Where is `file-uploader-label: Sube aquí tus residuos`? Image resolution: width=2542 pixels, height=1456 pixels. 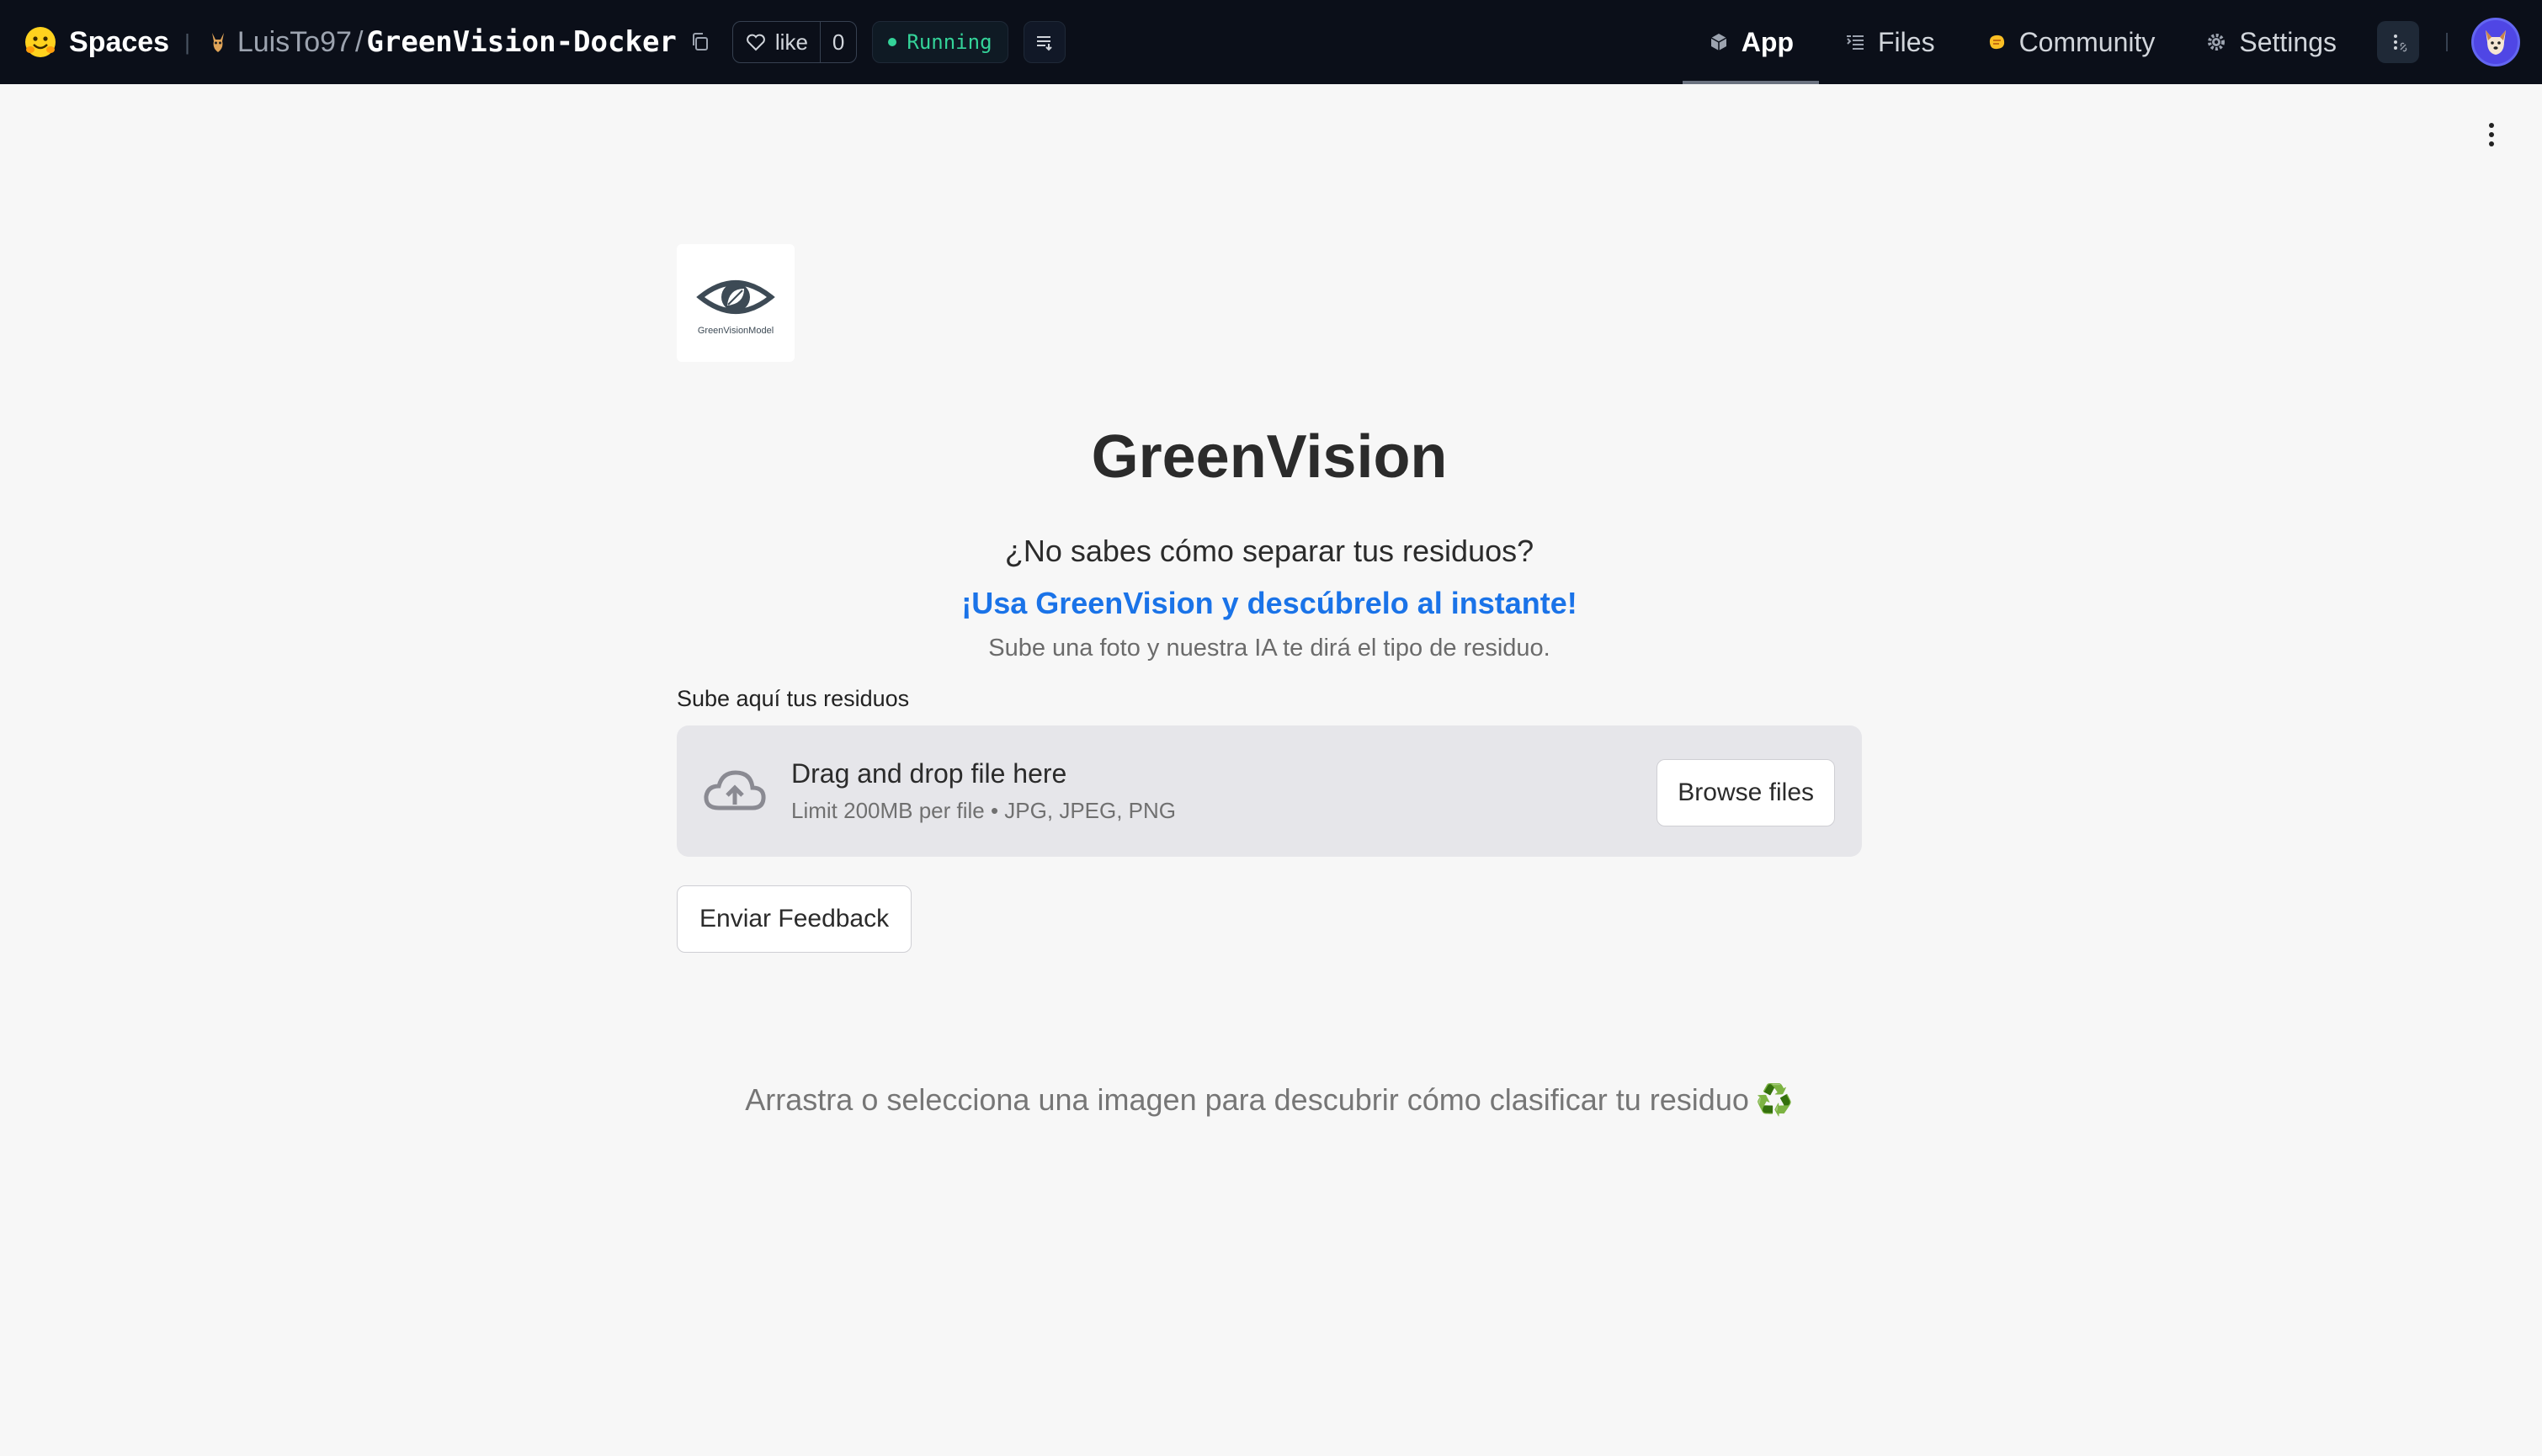 file-uploader-label: Sube aquí tus residuos is located at coordinates (793, 698).